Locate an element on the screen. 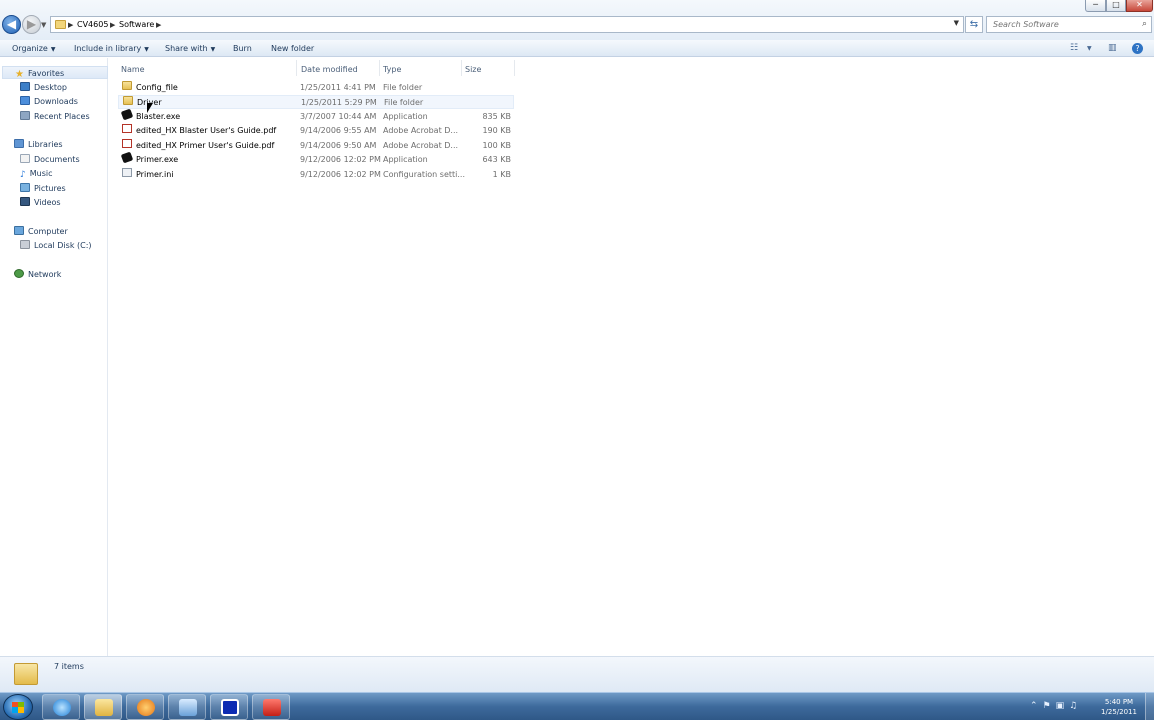 The image size is (1154, 720). column-header-type: Type is located at coordinates (392, 69).